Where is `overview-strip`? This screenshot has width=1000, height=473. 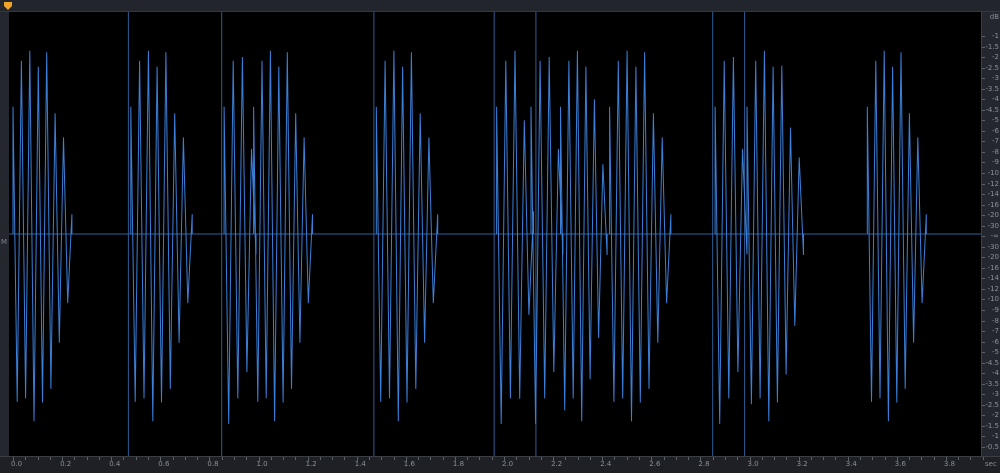
overview-strip is located at coordinates (500, 6).